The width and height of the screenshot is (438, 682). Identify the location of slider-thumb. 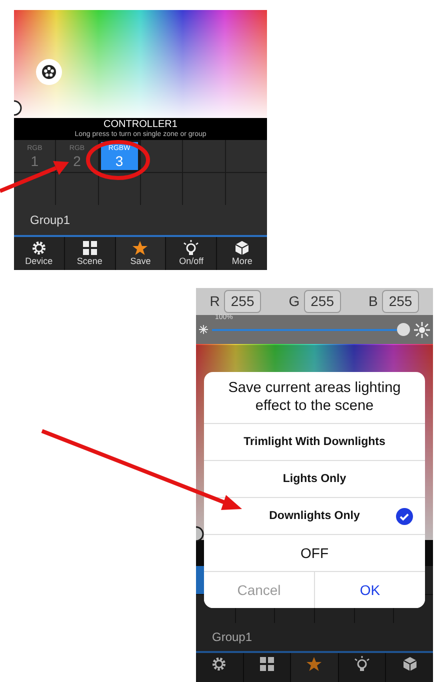
(403, 329).